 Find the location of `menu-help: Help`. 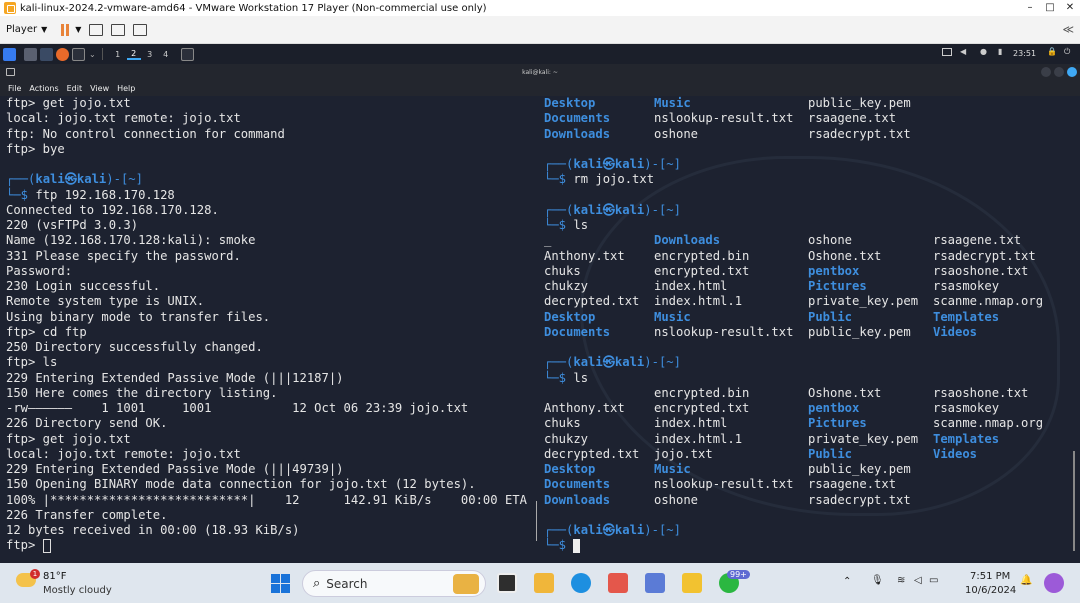

menu-help: Help is located at coordinates (126, 88).